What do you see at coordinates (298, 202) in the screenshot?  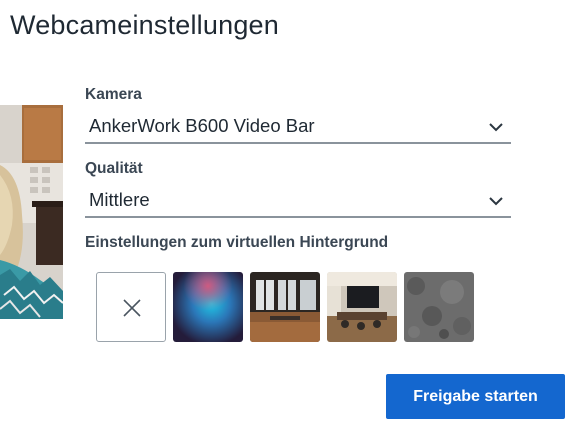 I see `quality-select: Mittlere` at bounding box center [298, 202].